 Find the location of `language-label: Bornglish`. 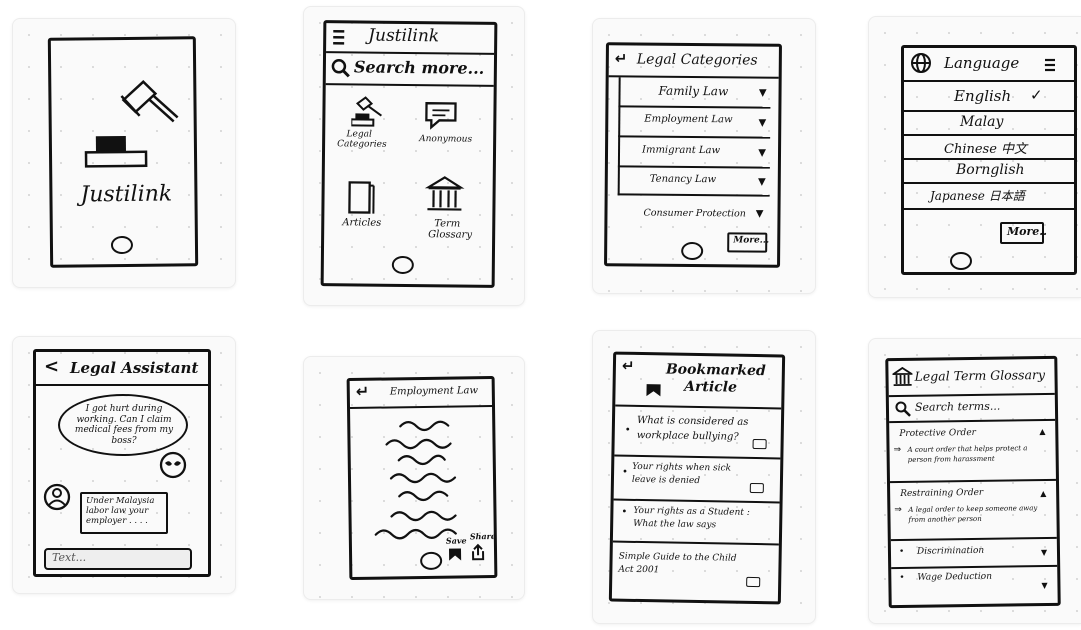

language-label: Bornglish is located at coordinates (990, 170).